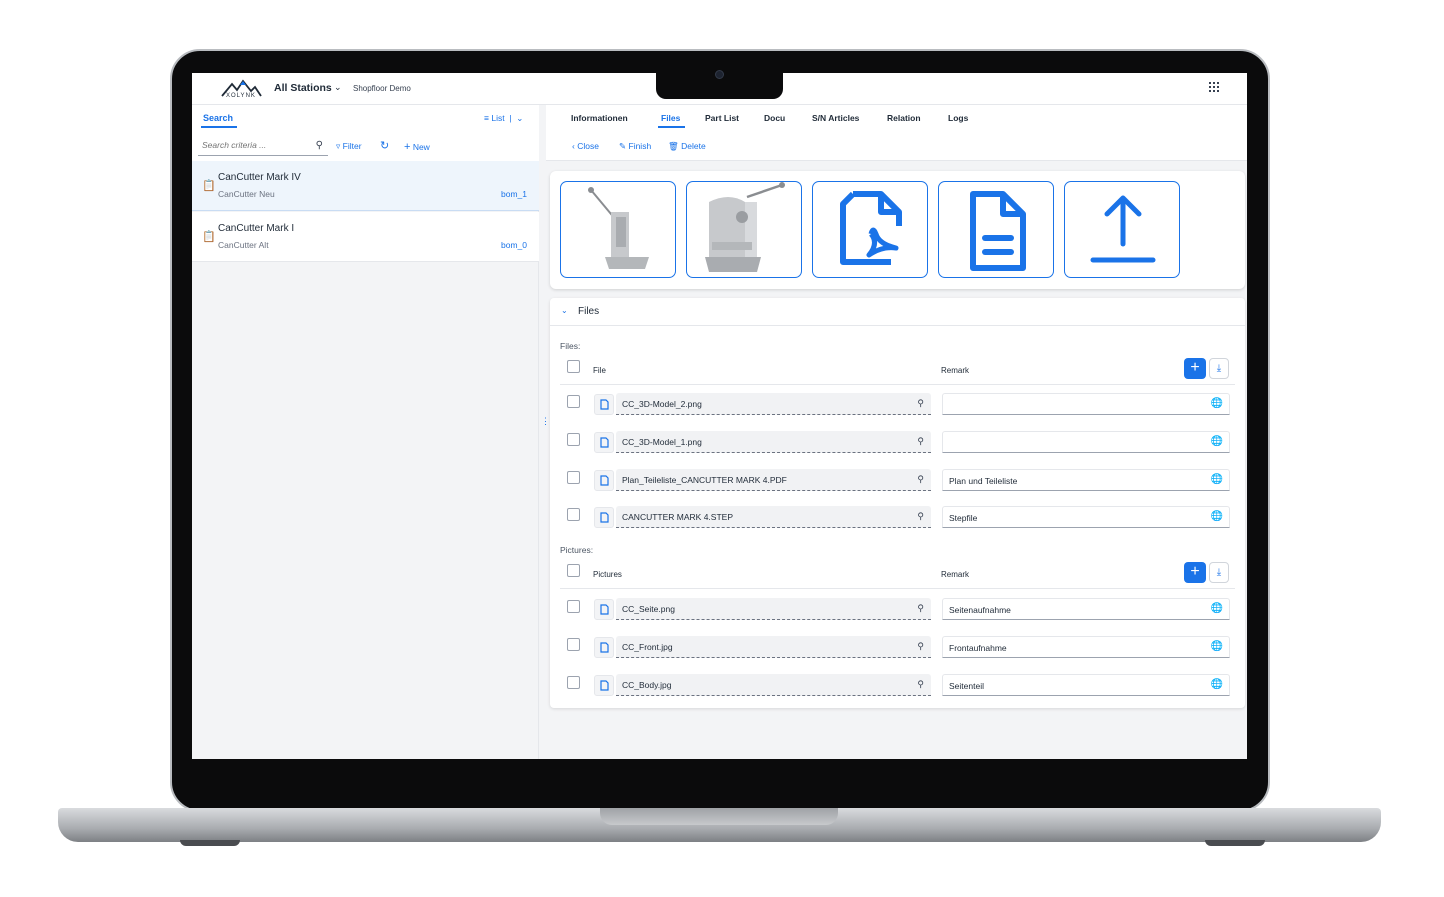  I want to click on file-name-field: CC_Body.jpg ⚲, so click(773, 685).